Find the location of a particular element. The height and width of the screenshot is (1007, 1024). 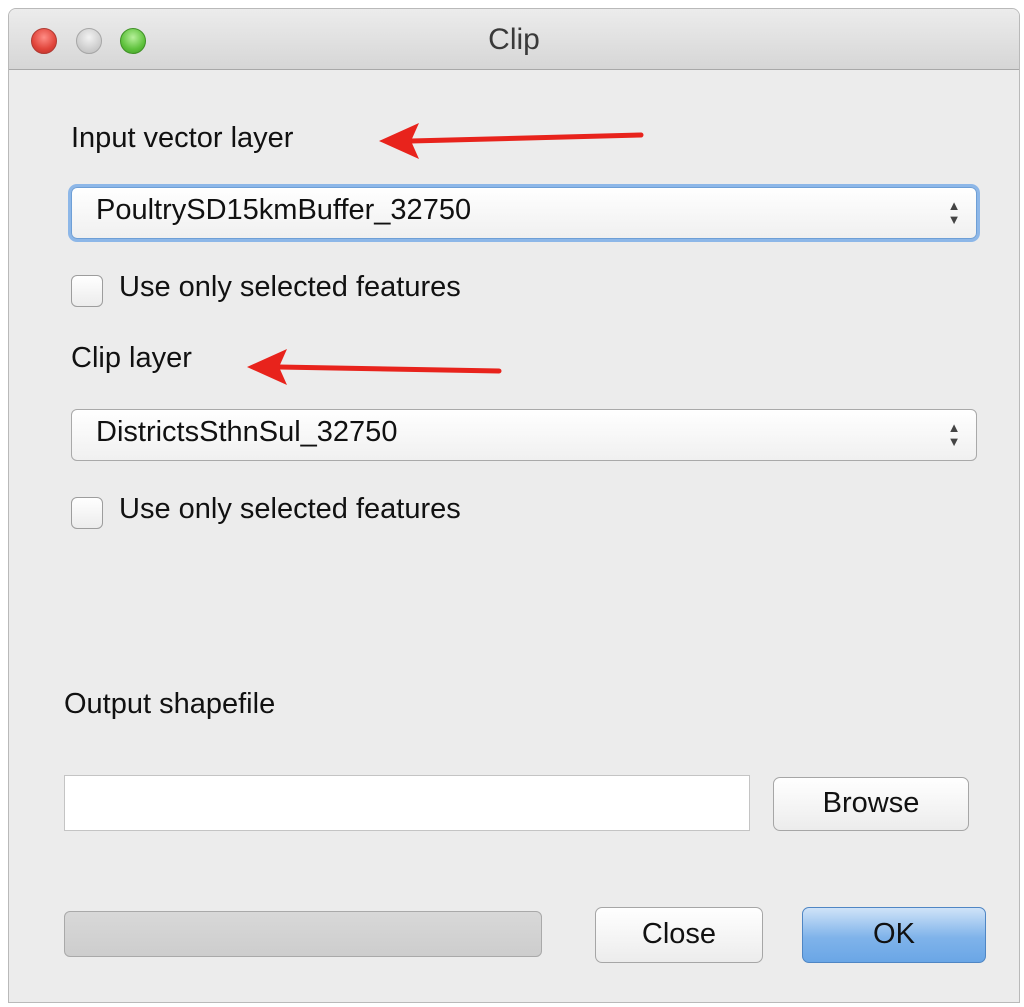

window-title: Clip is located at coordinates (514, 39).